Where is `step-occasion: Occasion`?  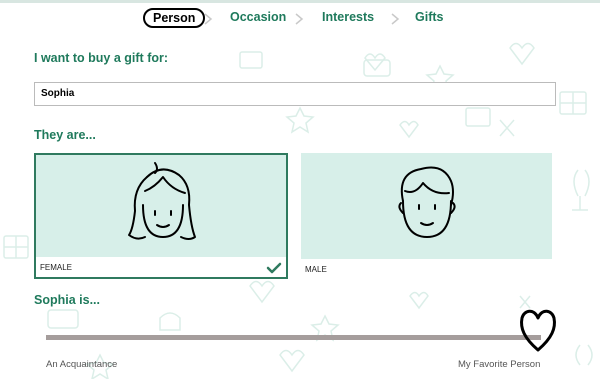
step-occasion: Occasion is located at coordinates (258, 17).